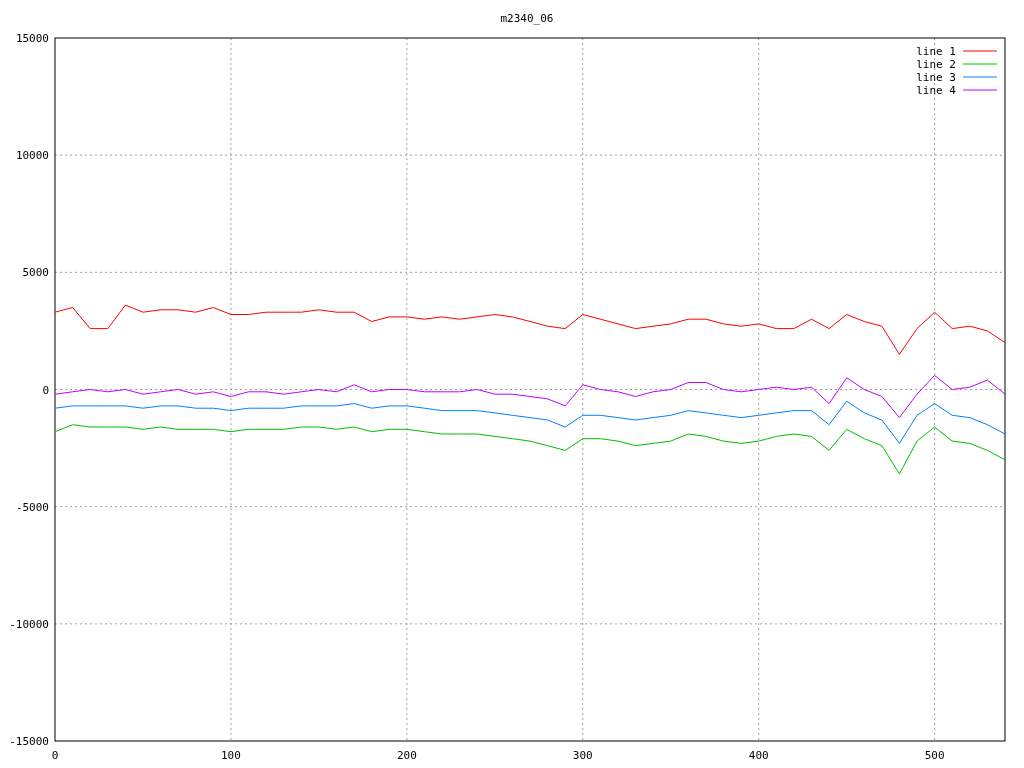 The image size is (1024, 768). I want to click on legend-label: line 2, so click(936, 64).